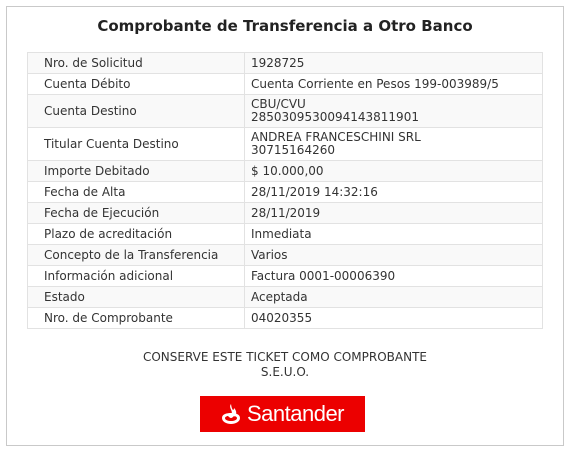 This screenshot has width=571, height=455. I want to click on row-value: Varios, so click(393, 255).